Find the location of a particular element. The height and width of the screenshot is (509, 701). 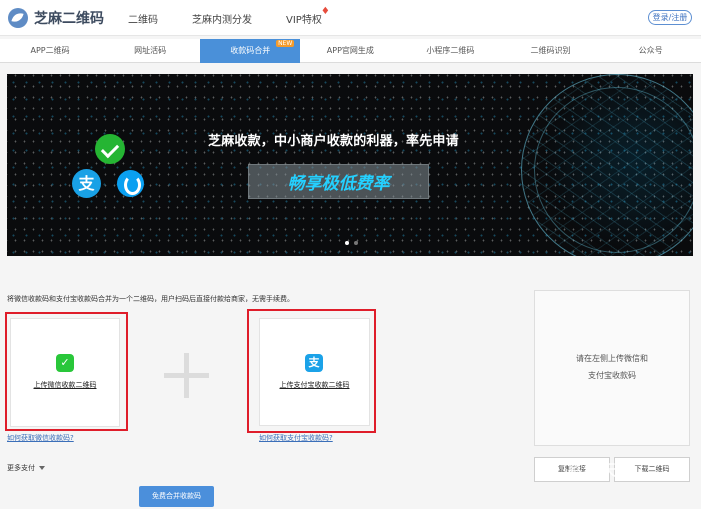

tab-payment-code-merge-label: 收款码合并 is located at coordinates (250, 50).